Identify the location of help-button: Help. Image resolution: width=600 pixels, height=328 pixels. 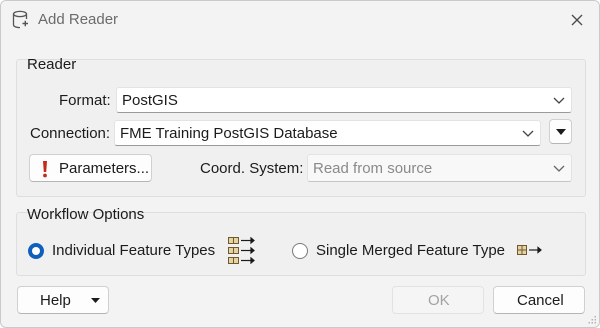
(63, 300).